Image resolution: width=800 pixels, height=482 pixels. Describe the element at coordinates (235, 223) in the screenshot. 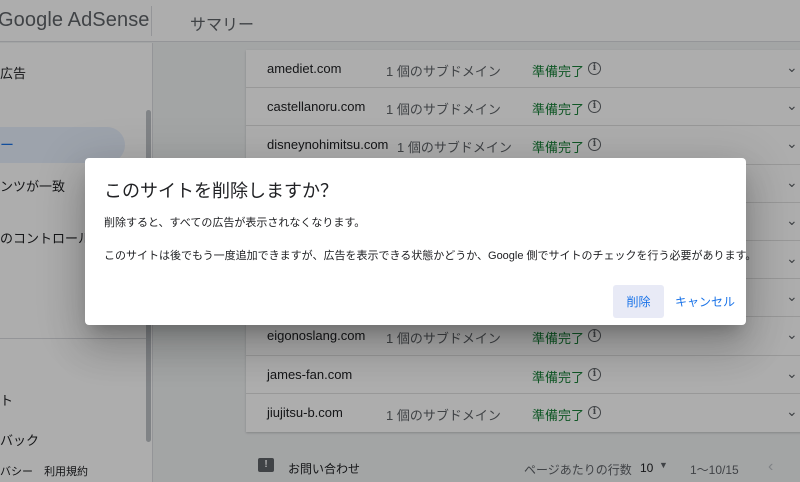

I see `dialog-message: 削除すると、すべての広告が表示されなくなります。` at that location.